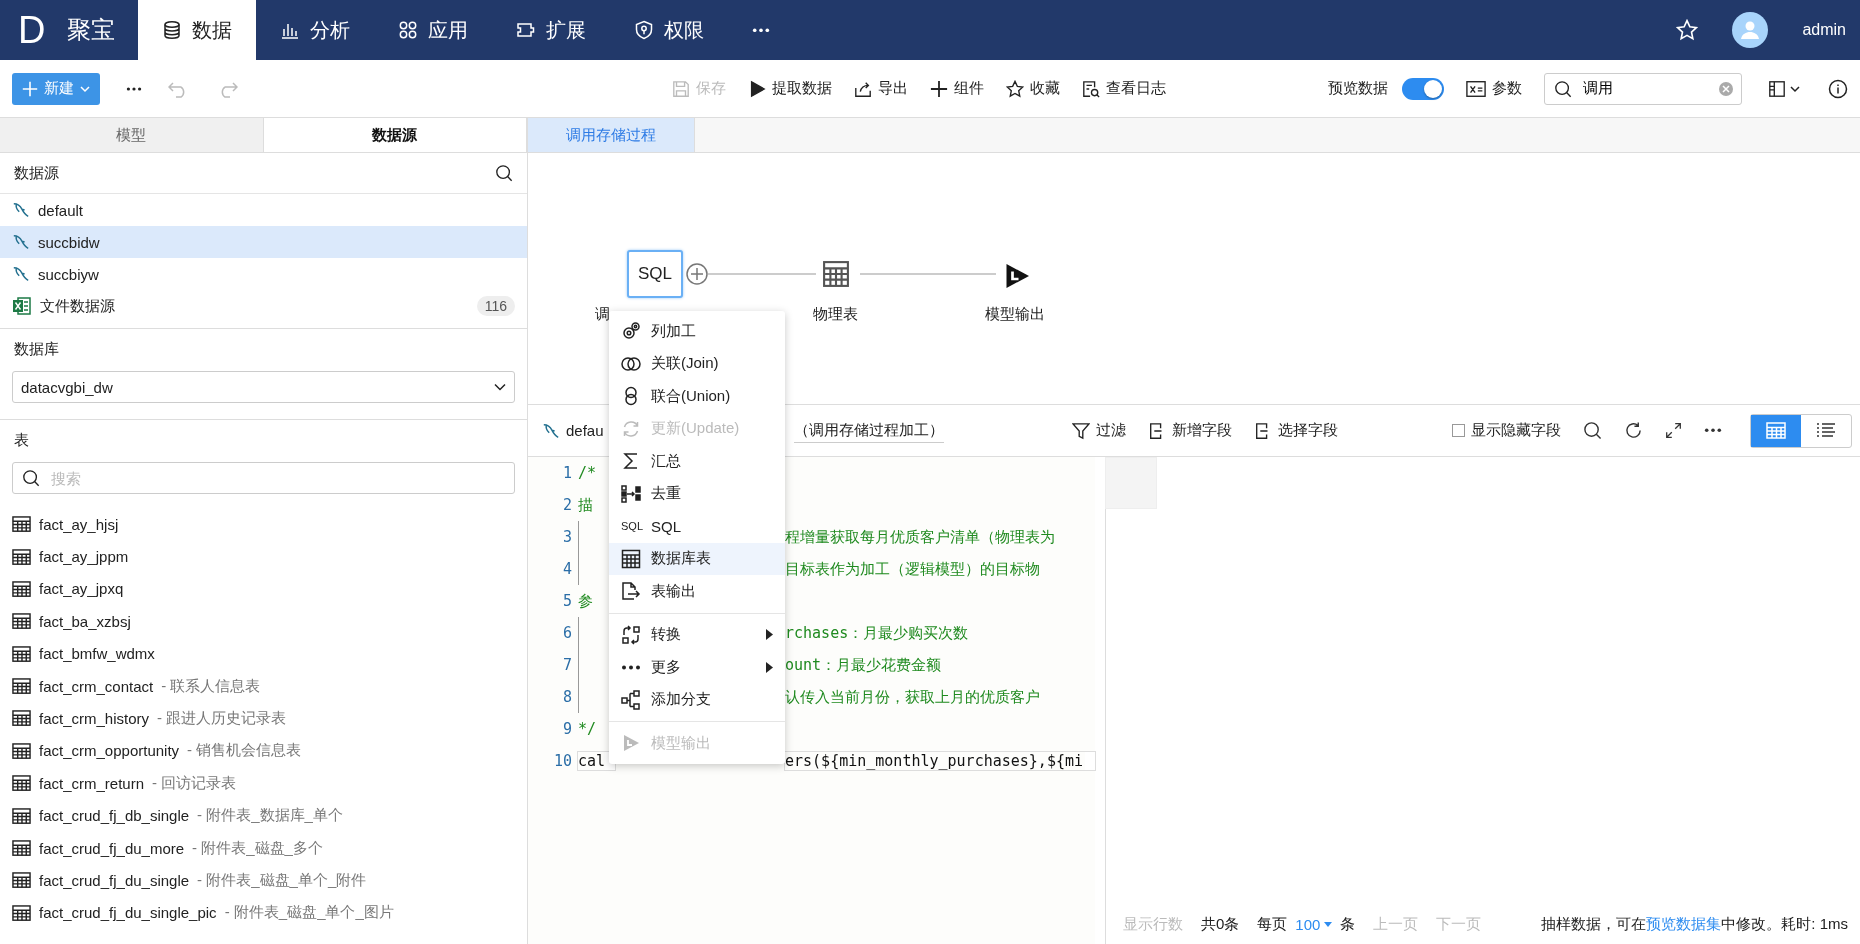 This screenshot has width=1860, height=944. Describe the element at coordinates (1015, 88) in the screenshot. I see `star-icon` at that location.